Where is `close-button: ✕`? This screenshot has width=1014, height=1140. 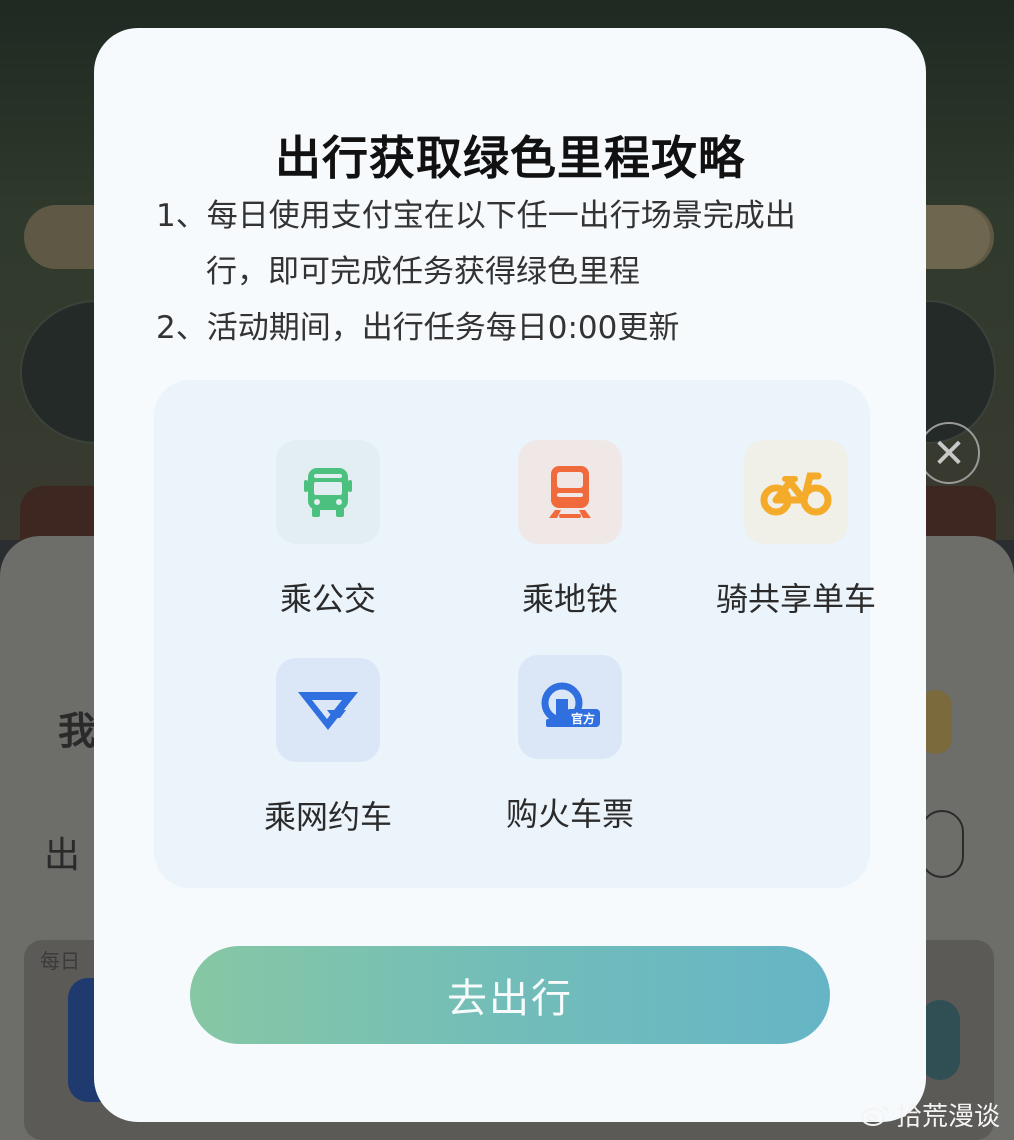
close-button: ✕ is located at coordinates (949, 453).